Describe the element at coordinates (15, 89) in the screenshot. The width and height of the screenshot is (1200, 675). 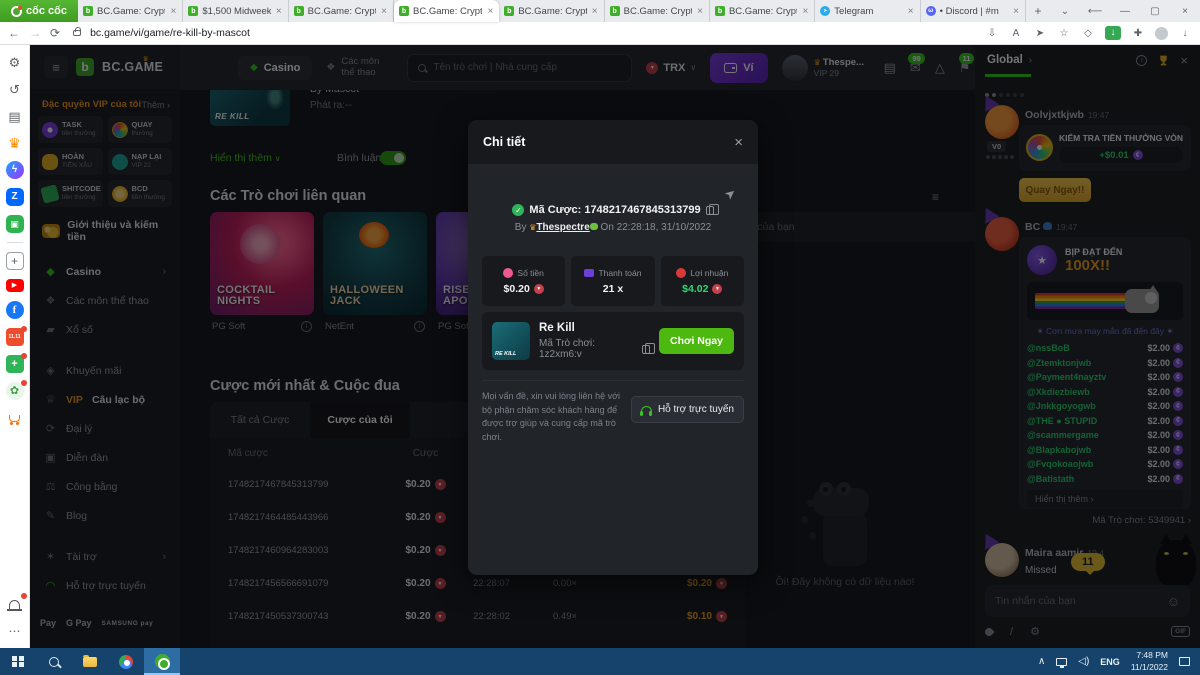
I see `history-icon: ↺` at that location.